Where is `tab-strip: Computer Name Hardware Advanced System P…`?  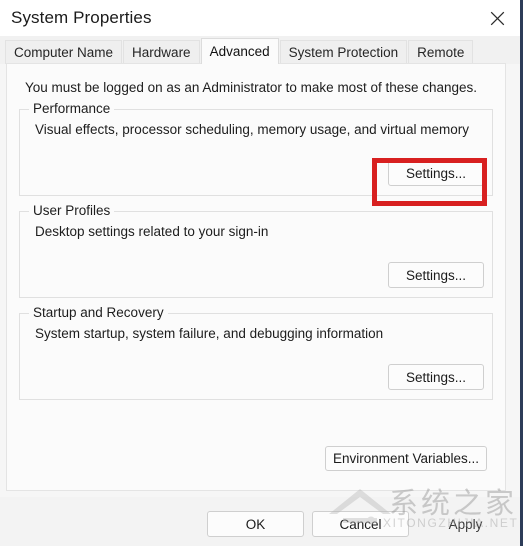 tab-strip: Computer Name Hardware Advanced System P… is located at coordinates (260, 50).